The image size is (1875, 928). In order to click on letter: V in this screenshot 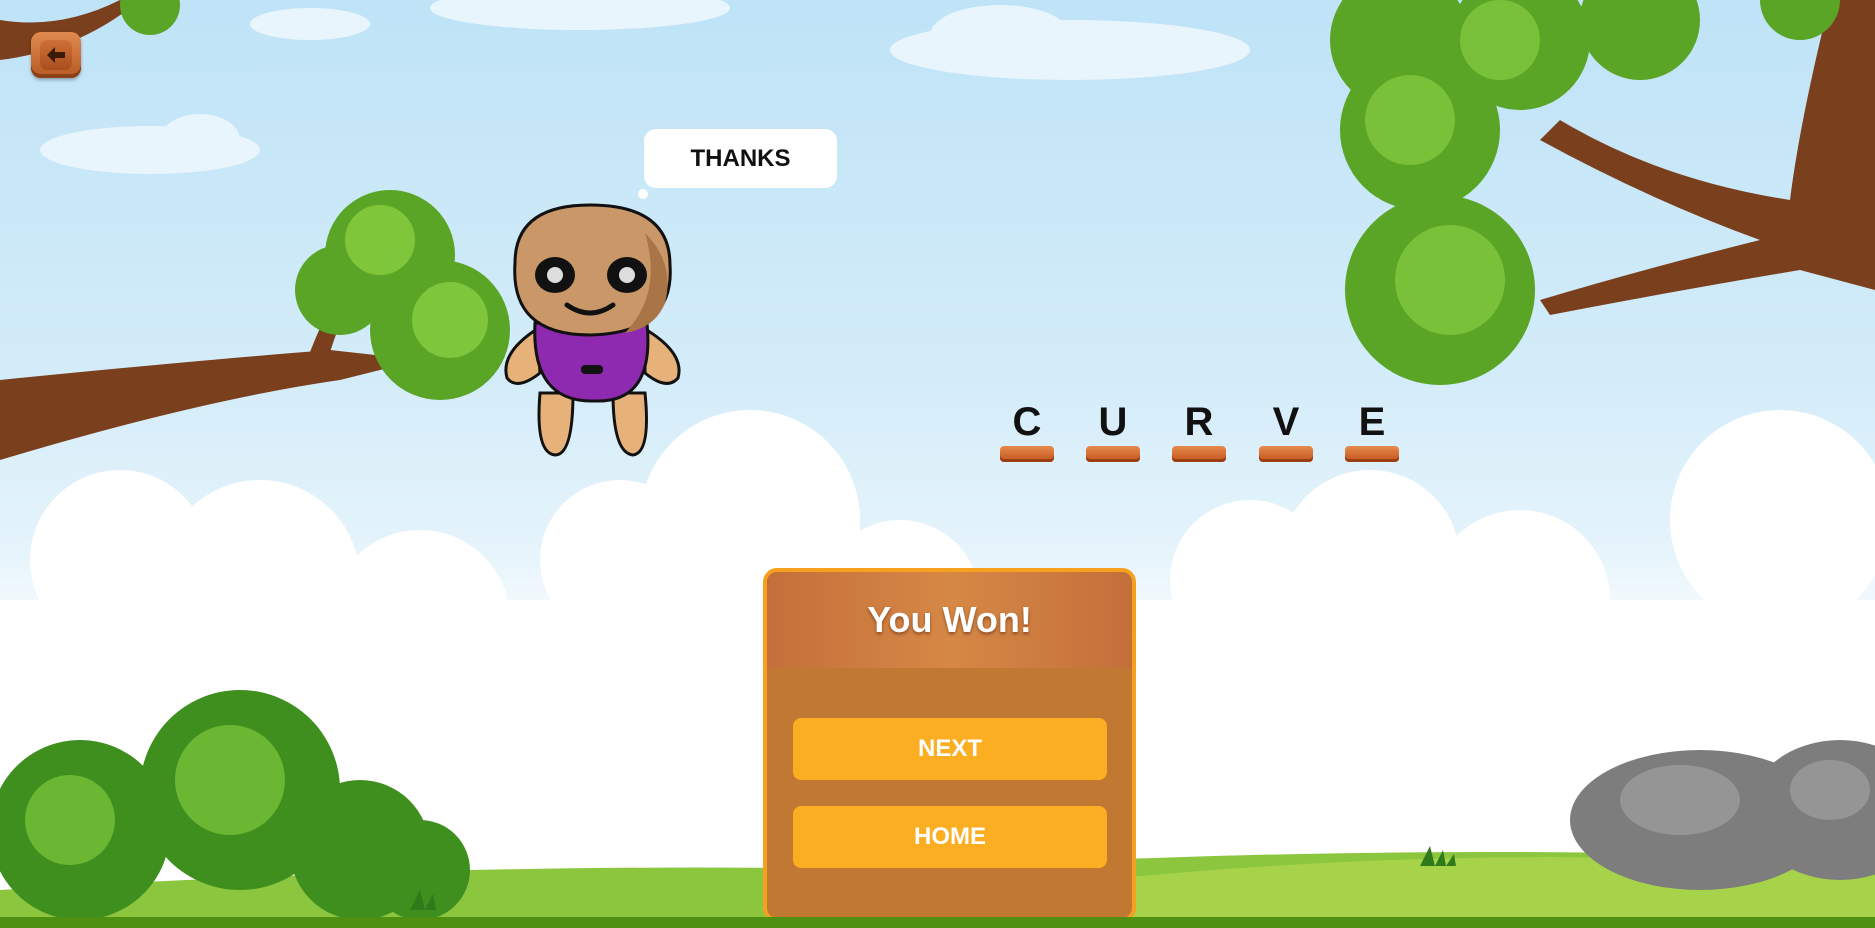, I will do `click(1286, 422)`.